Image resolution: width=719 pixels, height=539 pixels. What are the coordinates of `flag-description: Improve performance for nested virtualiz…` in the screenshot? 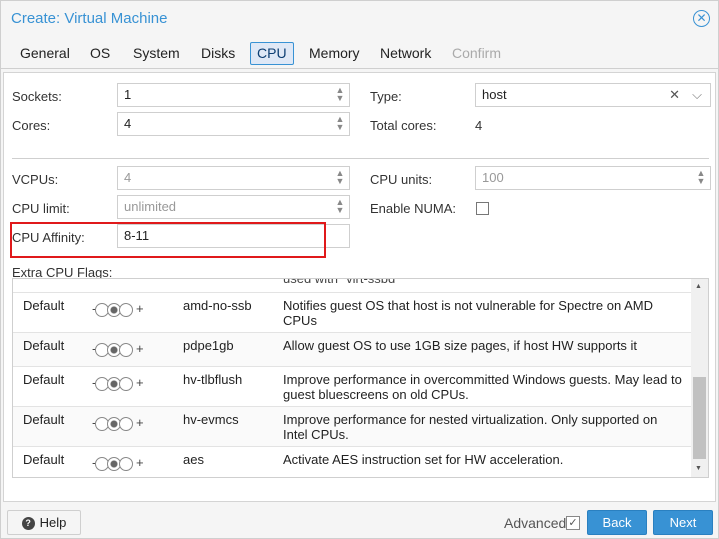 It's located at (470, 427).